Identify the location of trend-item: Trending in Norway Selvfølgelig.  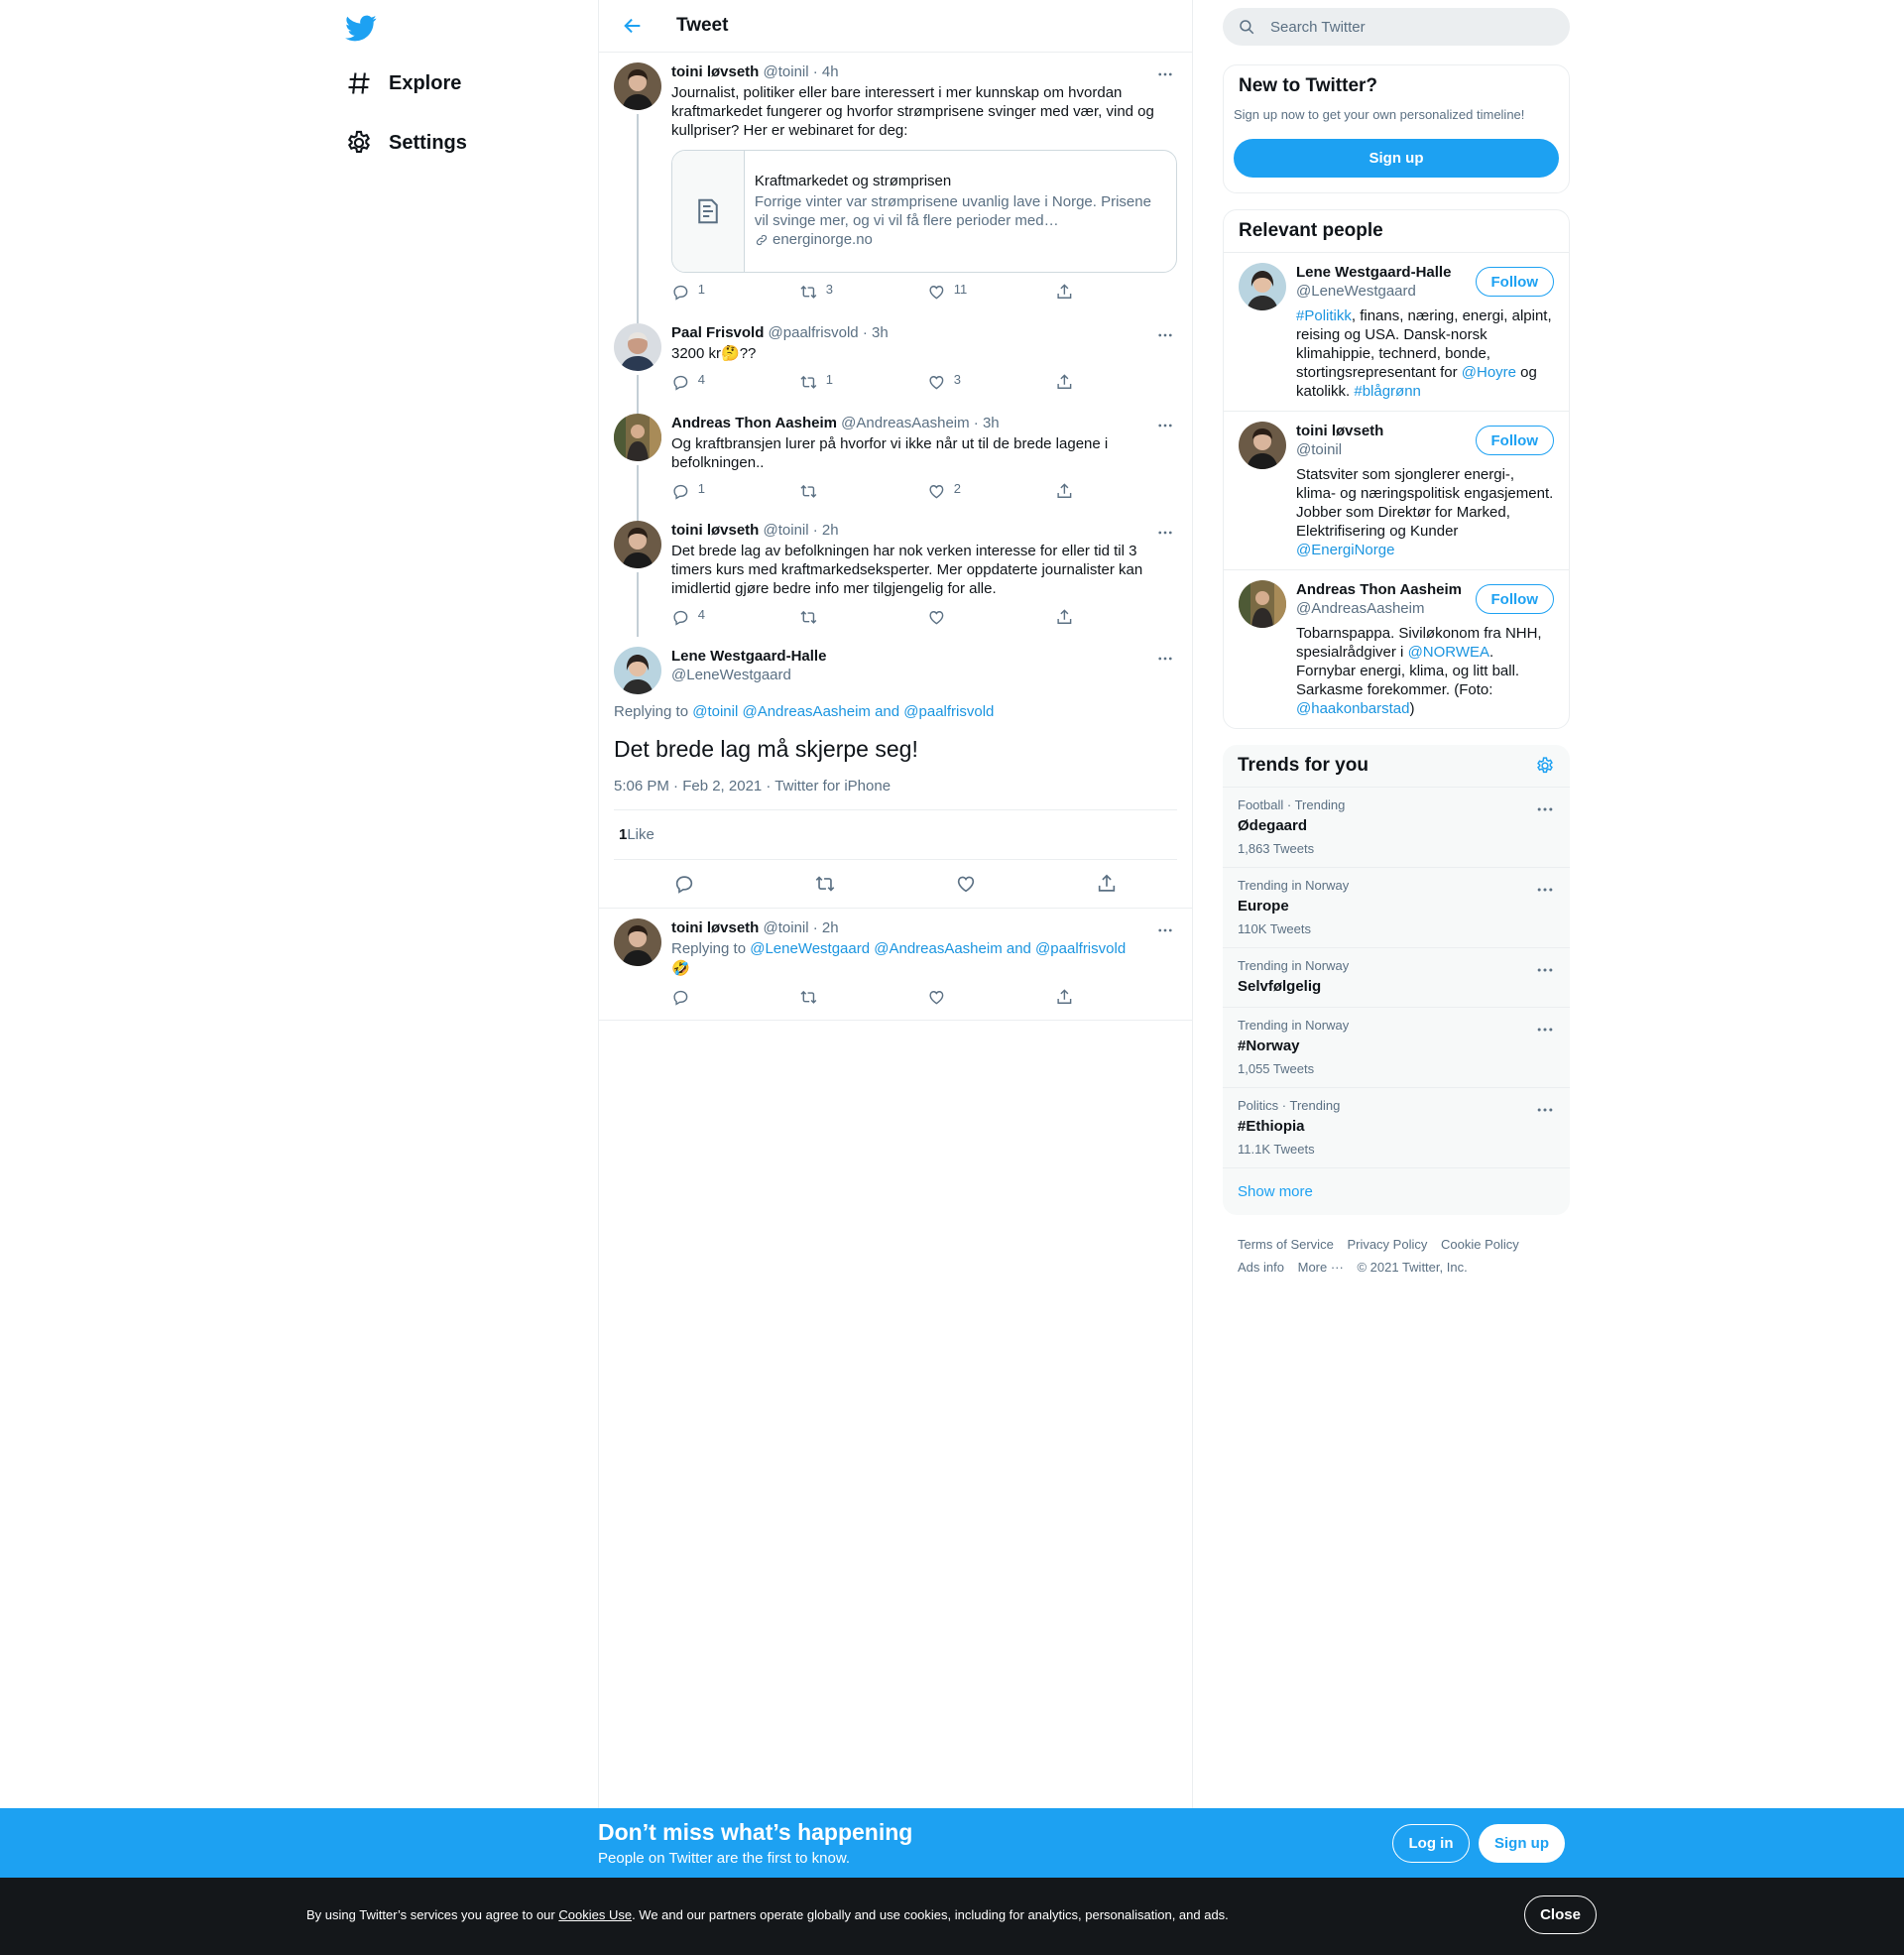
(1396, 978).